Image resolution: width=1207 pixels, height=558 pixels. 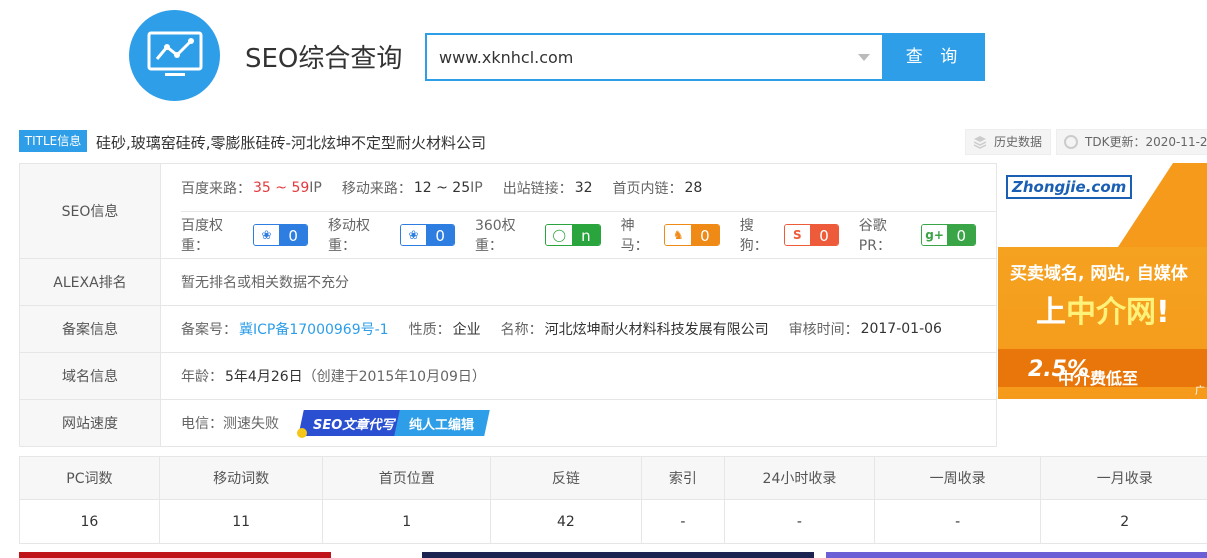 I want to click on seo-info-label: SEO信息, so click(x=90, y=211).